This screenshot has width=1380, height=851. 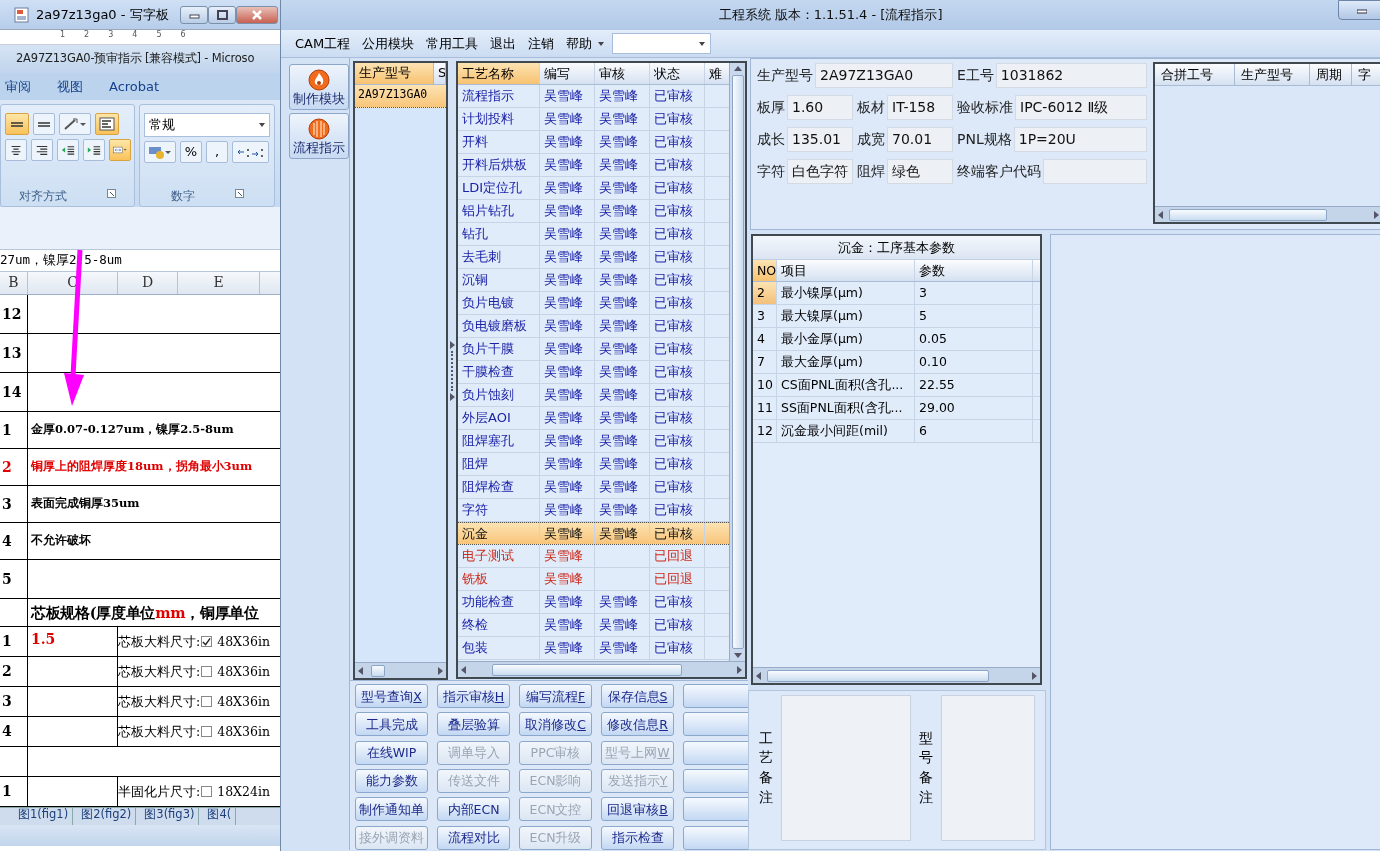 What do you see at coordinates (12, 392) in the screenshot?
I see `row-number: 14` at bounding box center [12, 392].